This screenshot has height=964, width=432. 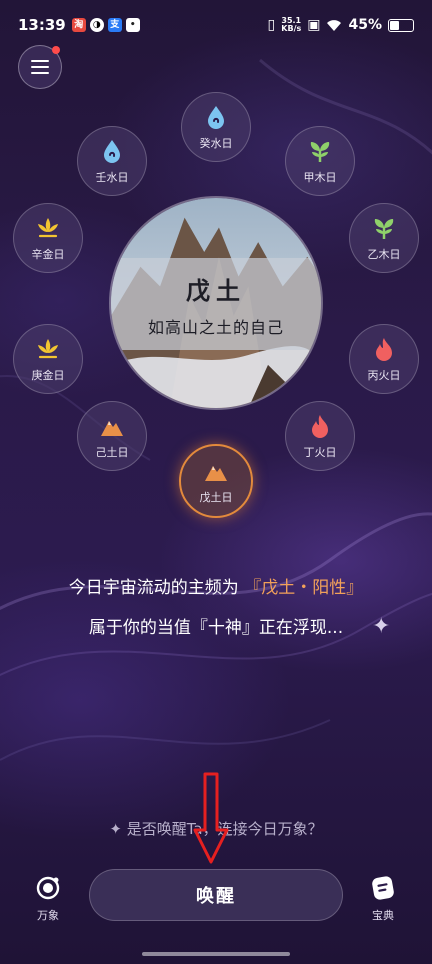 What do you see at coordinates (365, 25) in the screenshot?
I see `battery-percent: 45%` at bounding box center [365, 25].